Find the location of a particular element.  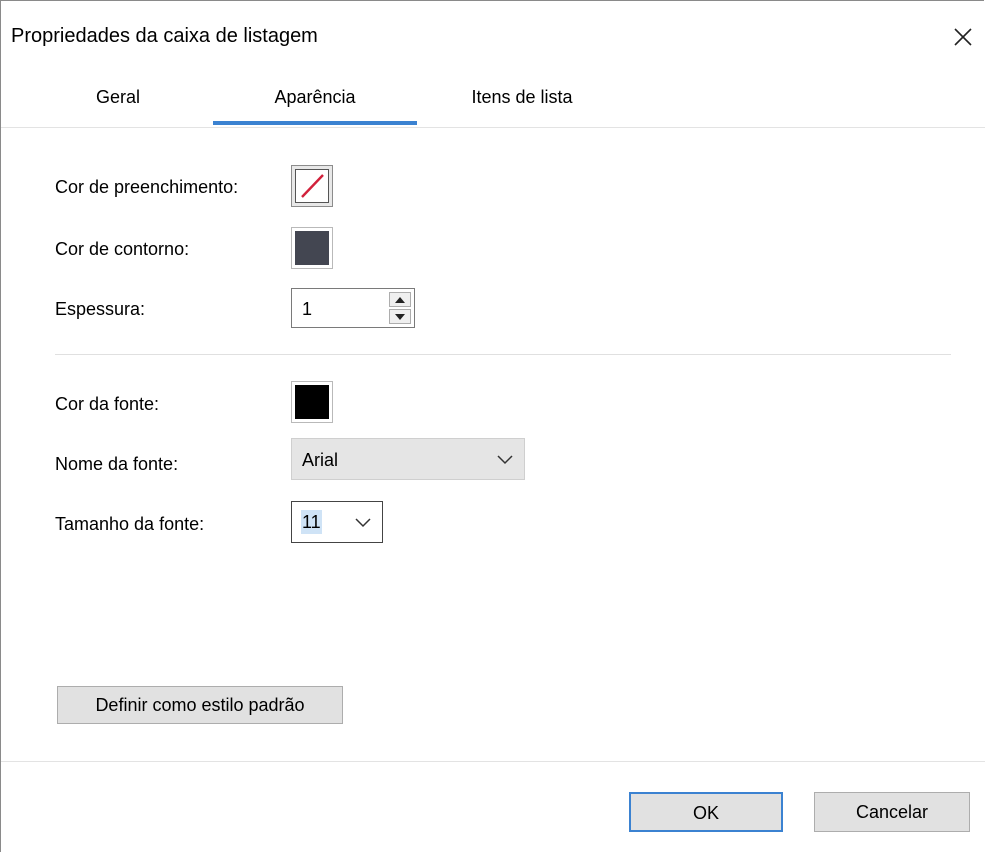

font-color-label: Cor da fonte: is located at coordinates (107, 404).